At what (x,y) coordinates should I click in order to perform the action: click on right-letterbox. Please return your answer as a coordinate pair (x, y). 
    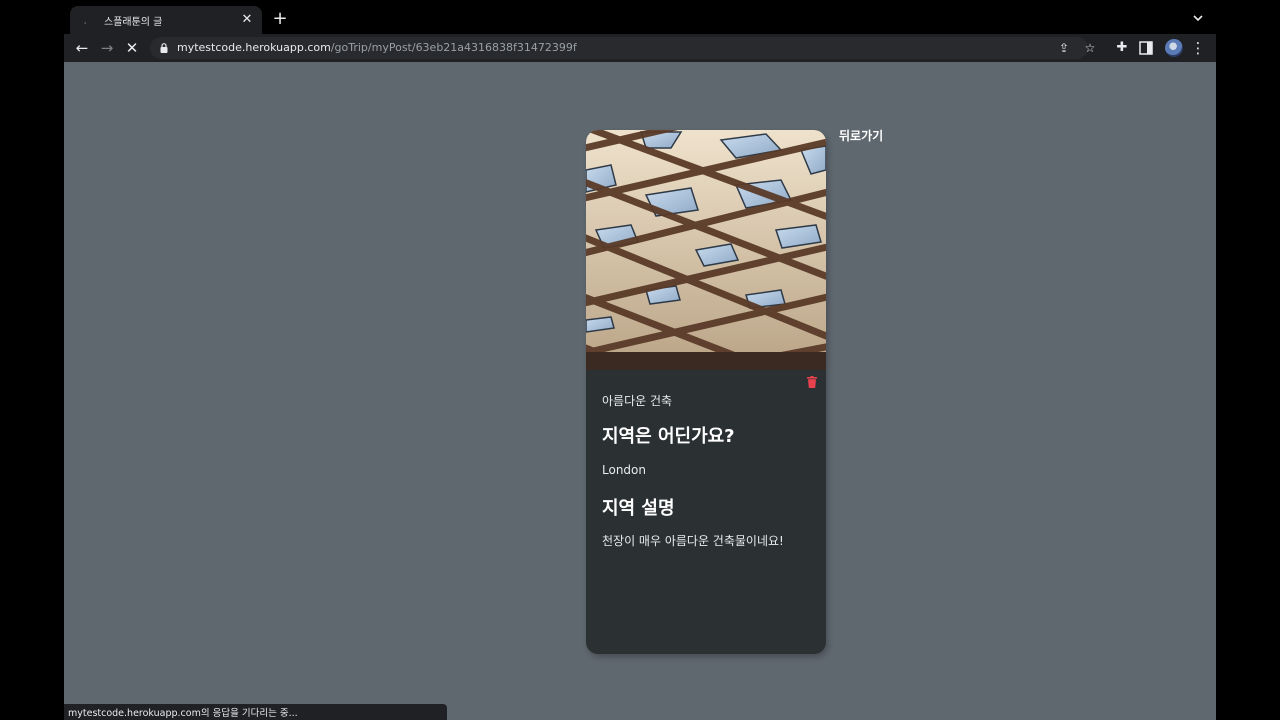
    Looking at the image, I should click on (1248, 360).